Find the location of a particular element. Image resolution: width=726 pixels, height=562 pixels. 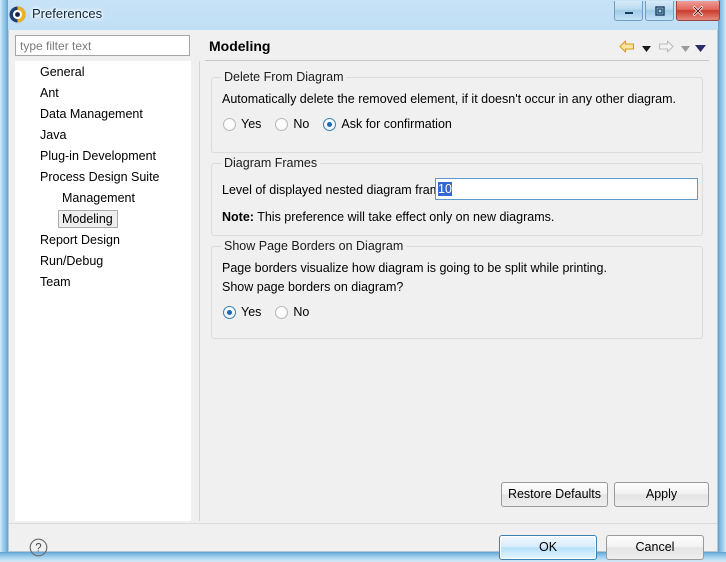

close-button is located at coordinates (698, 11).